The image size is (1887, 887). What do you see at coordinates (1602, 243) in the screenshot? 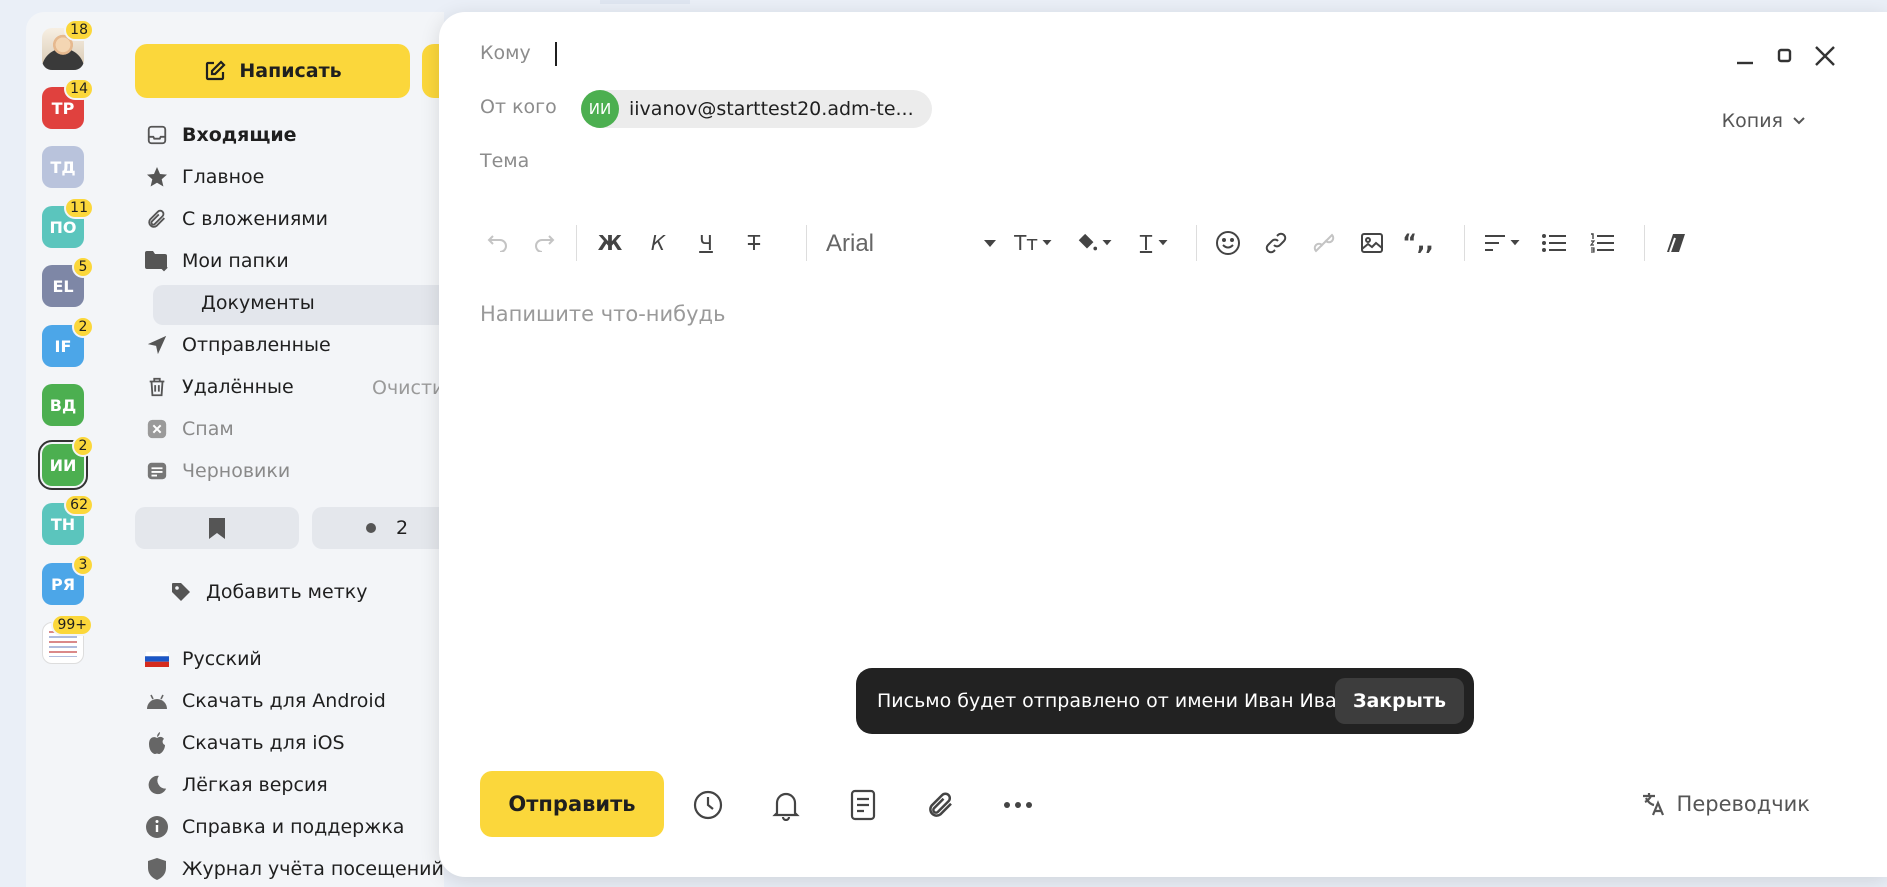
I see `numbered-list-icon` at bounding box center [1602, 243].